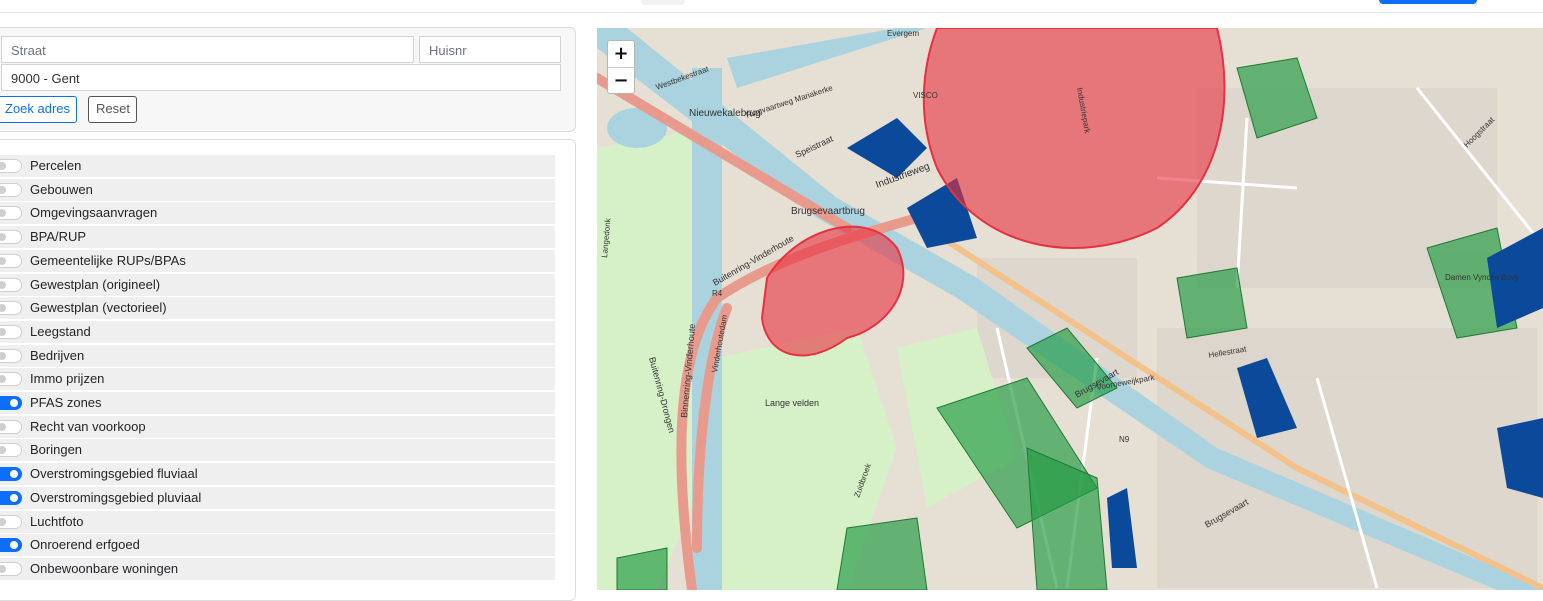  What do you see at coordinates (104, 568) in the screenshot?
I see `layer-label: Onbewoonbare woningen` at bounding box center [104, 568].